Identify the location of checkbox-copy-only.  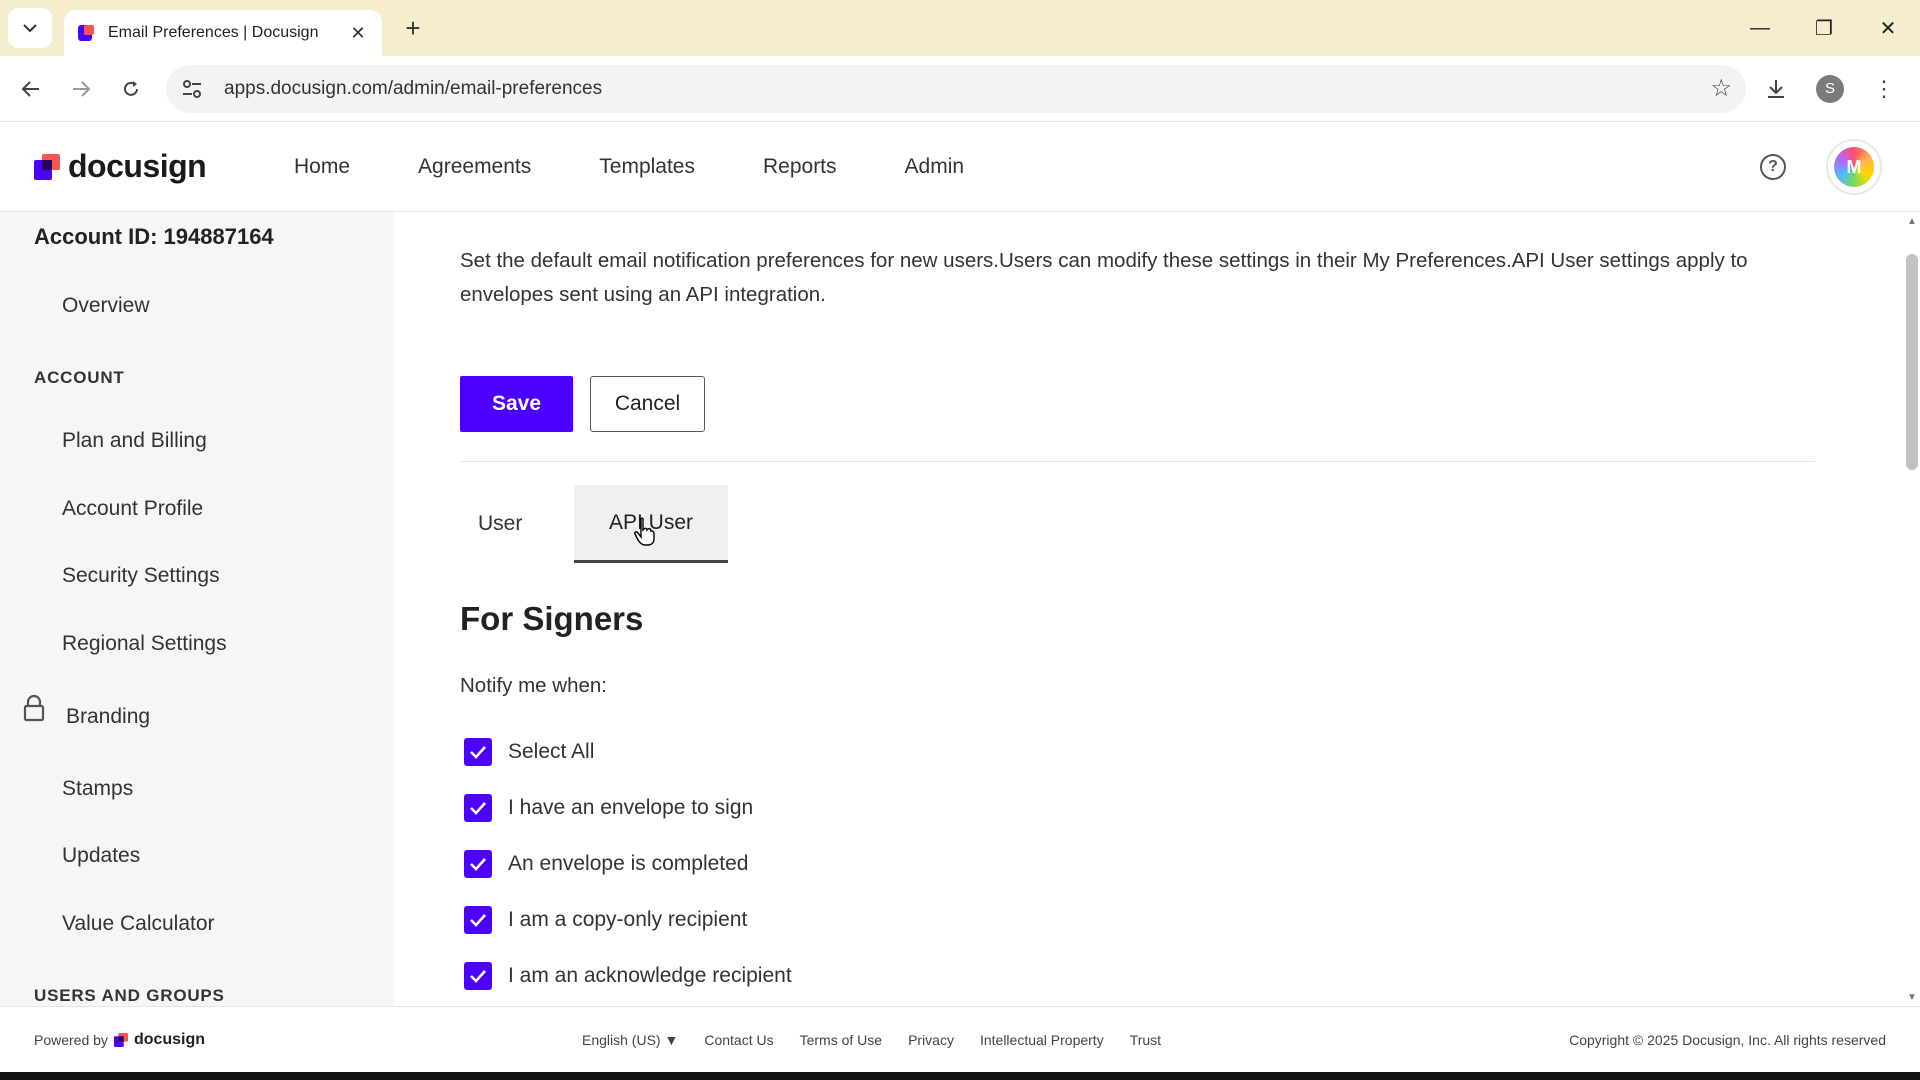
(478, 920).